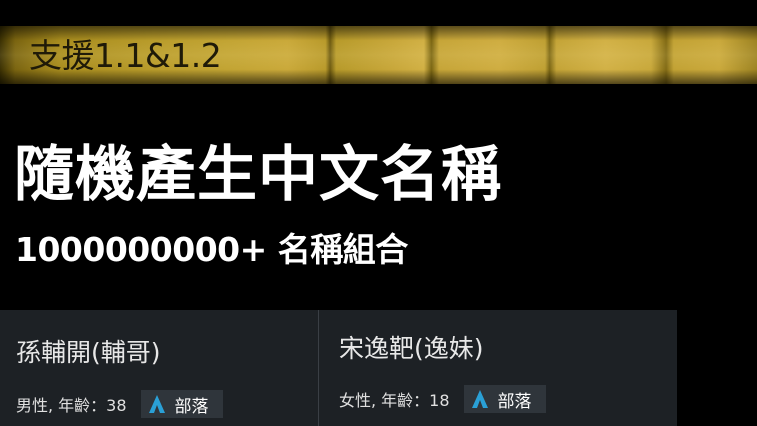  I want to click on page-title: 隨機產生中文名稱, so click(258, 175).